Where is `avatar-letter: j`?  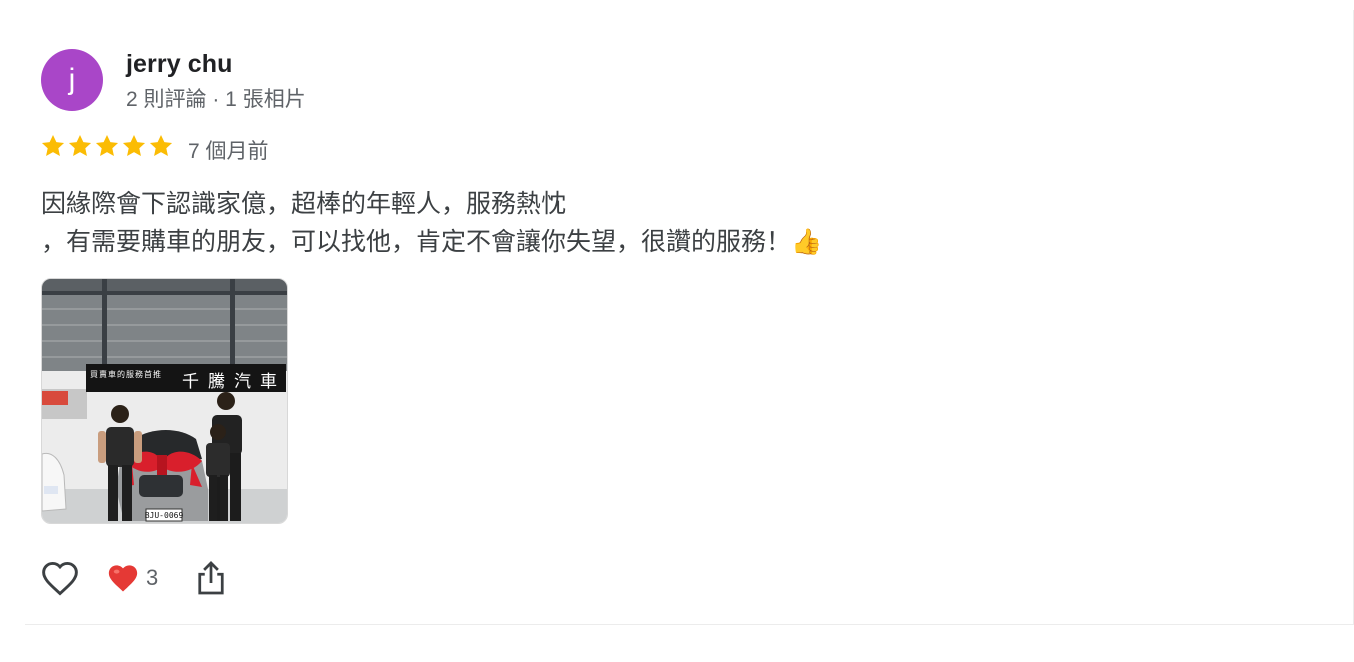 avatar-letter: j is located at coordinates (72, 79).